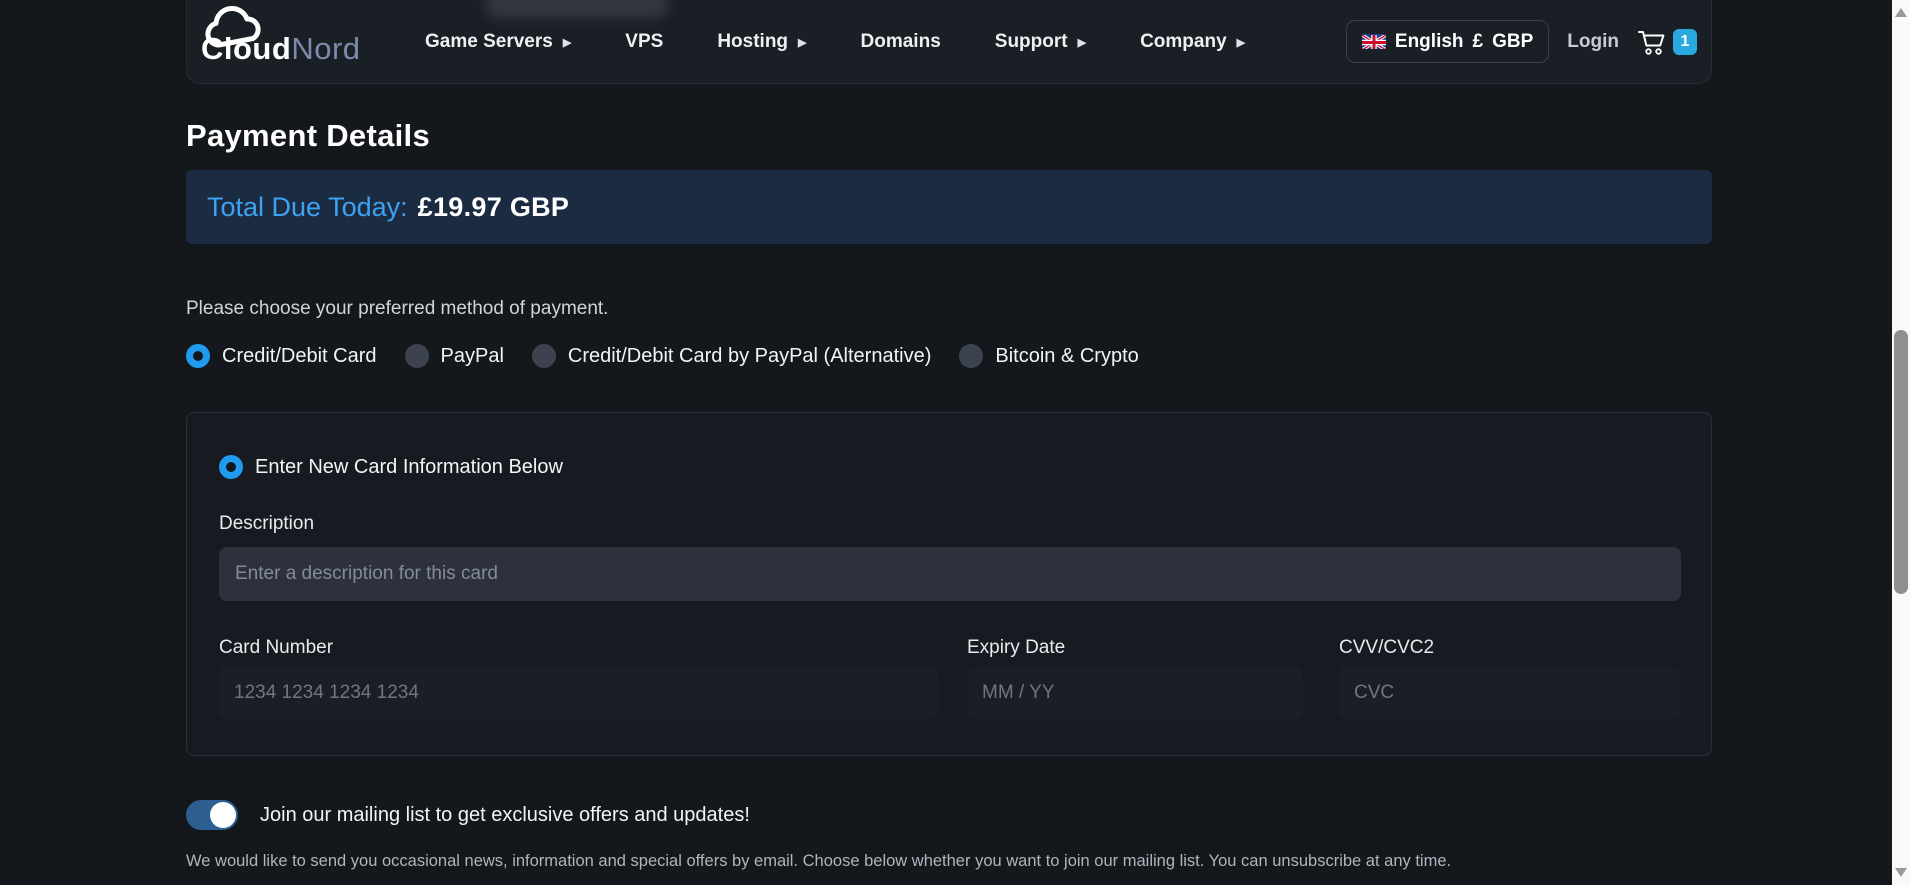 This screenshot has width=1910, height=885. I want to click on login-link: Login, so click(1593, 42).